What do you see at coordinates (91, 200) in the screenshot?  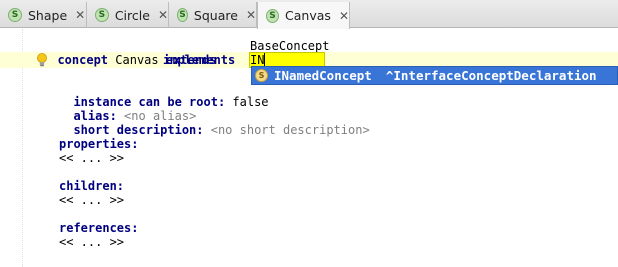 I see `children-placeholder: << ... >>` at bounding box center [91, 200].